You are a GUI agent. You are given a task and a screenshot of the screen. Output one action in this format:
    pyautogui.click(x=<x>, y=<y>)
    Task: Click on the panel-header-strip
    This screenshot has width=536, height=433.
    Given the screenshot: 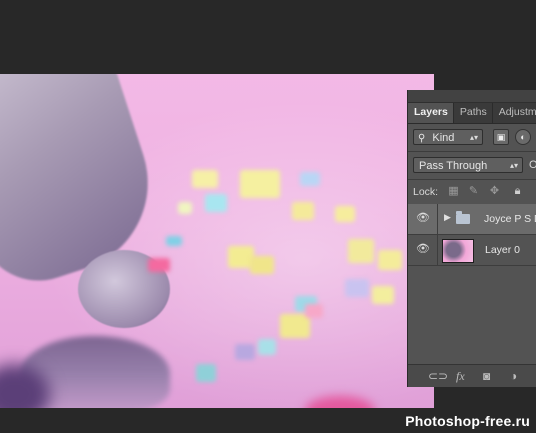 What is the action you would take?
    pyautogui.click(x=472, y=96)
    